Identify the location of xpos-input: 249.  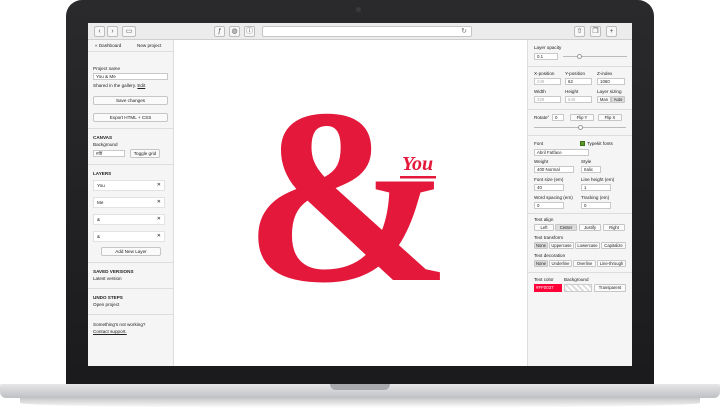
(547, 81).